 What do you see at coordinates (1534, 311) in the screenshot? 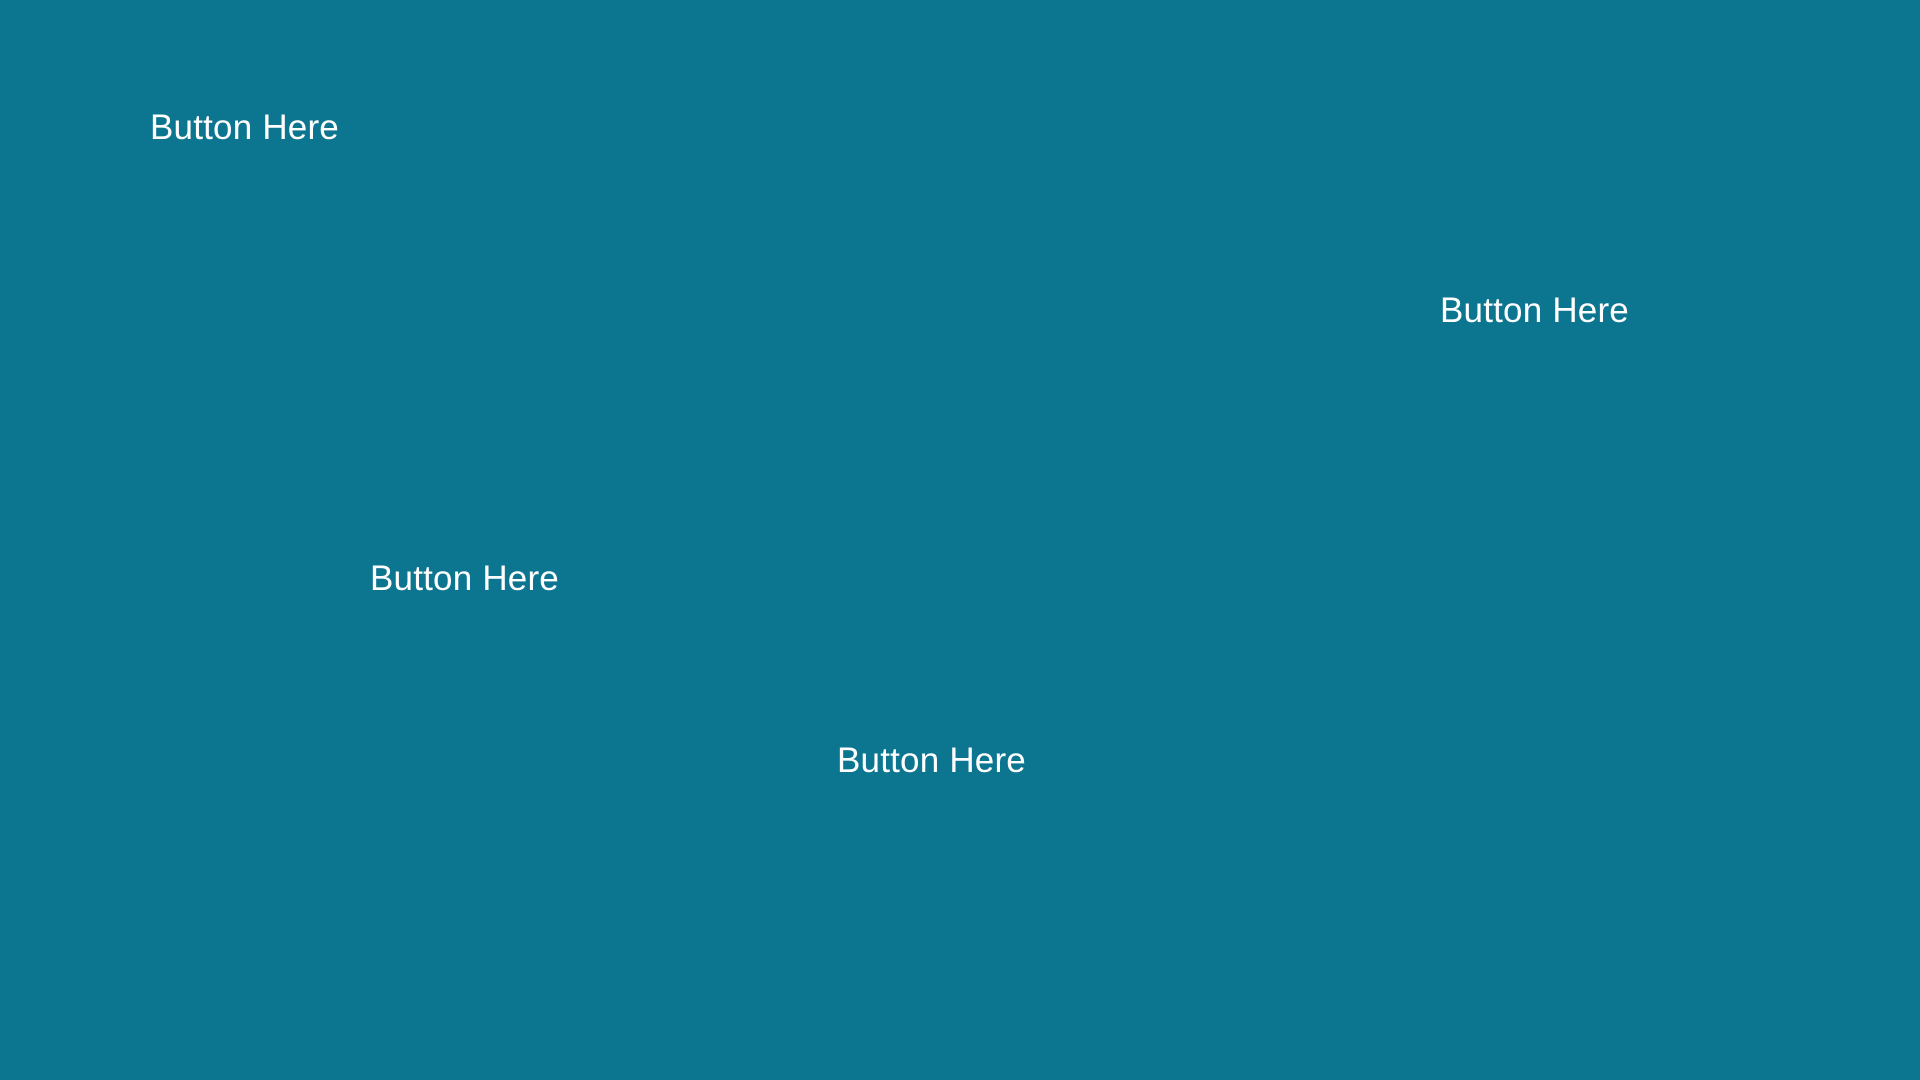
I see `button-2: Button Here` at bounding box center [1534, 311].